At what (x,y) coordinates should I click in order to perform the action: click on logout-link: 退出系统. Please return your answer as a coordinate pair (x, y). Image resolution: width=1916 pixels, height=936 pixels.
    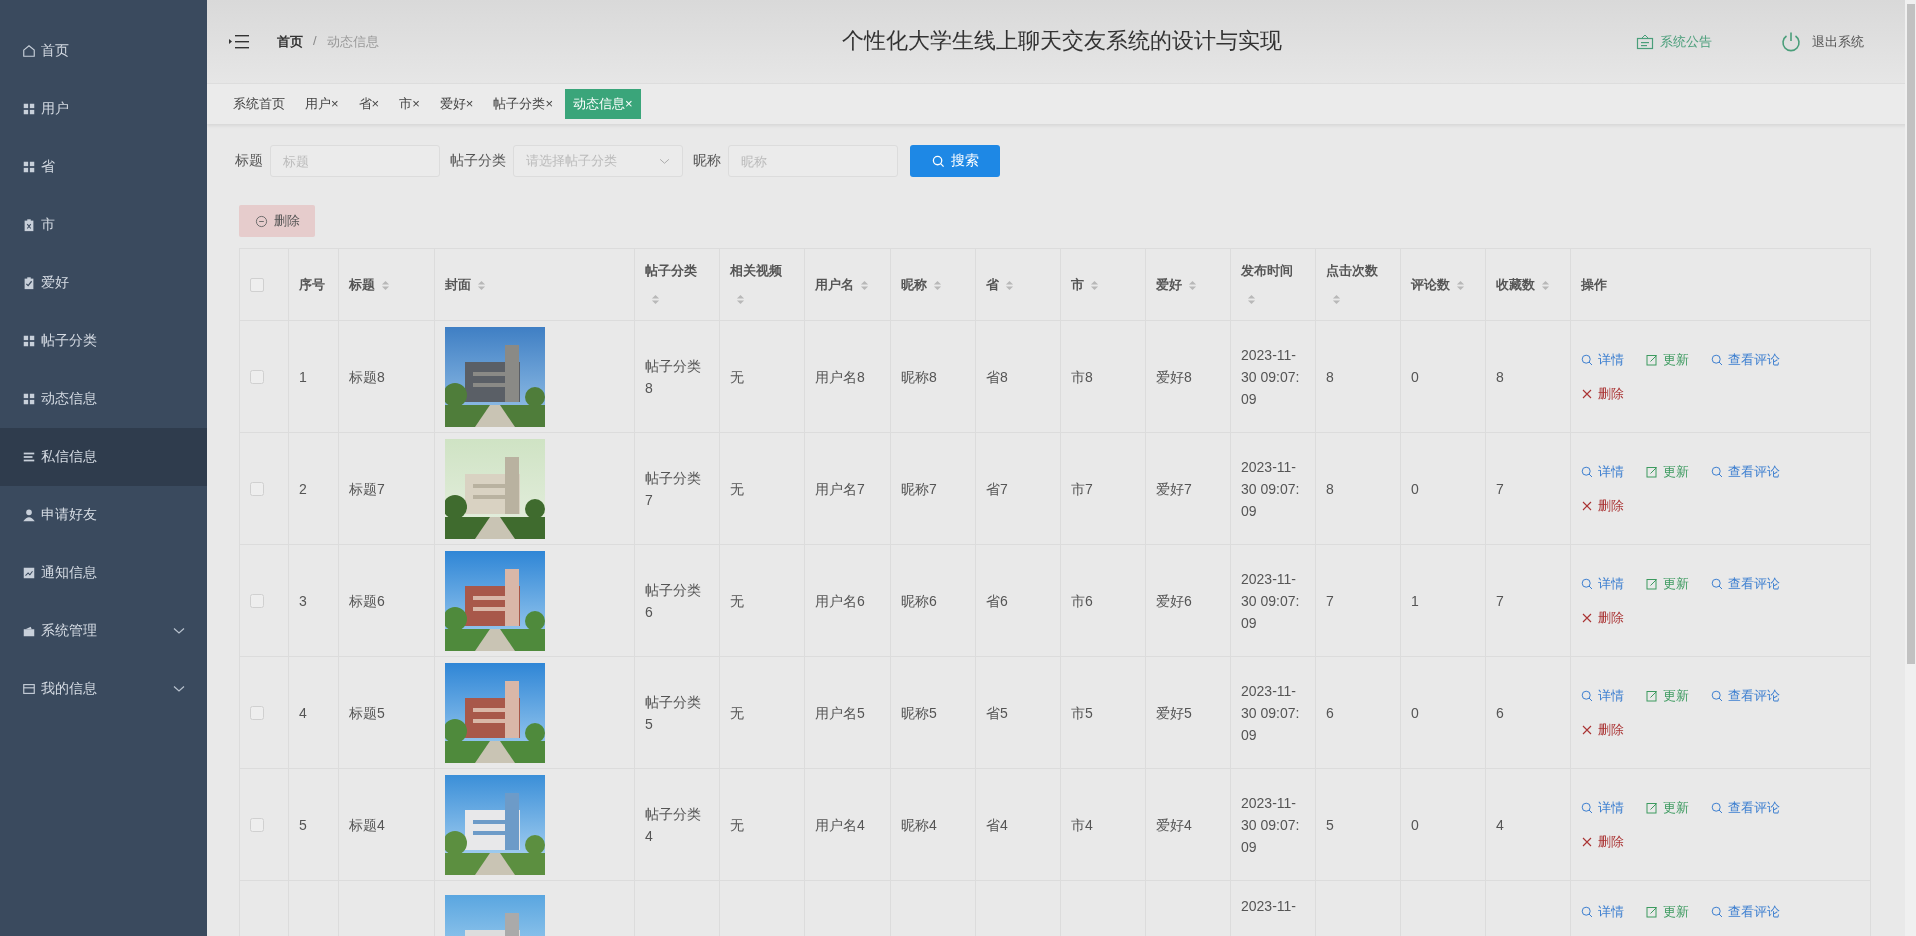
    Looking at the image, I should click on (1822, 41).